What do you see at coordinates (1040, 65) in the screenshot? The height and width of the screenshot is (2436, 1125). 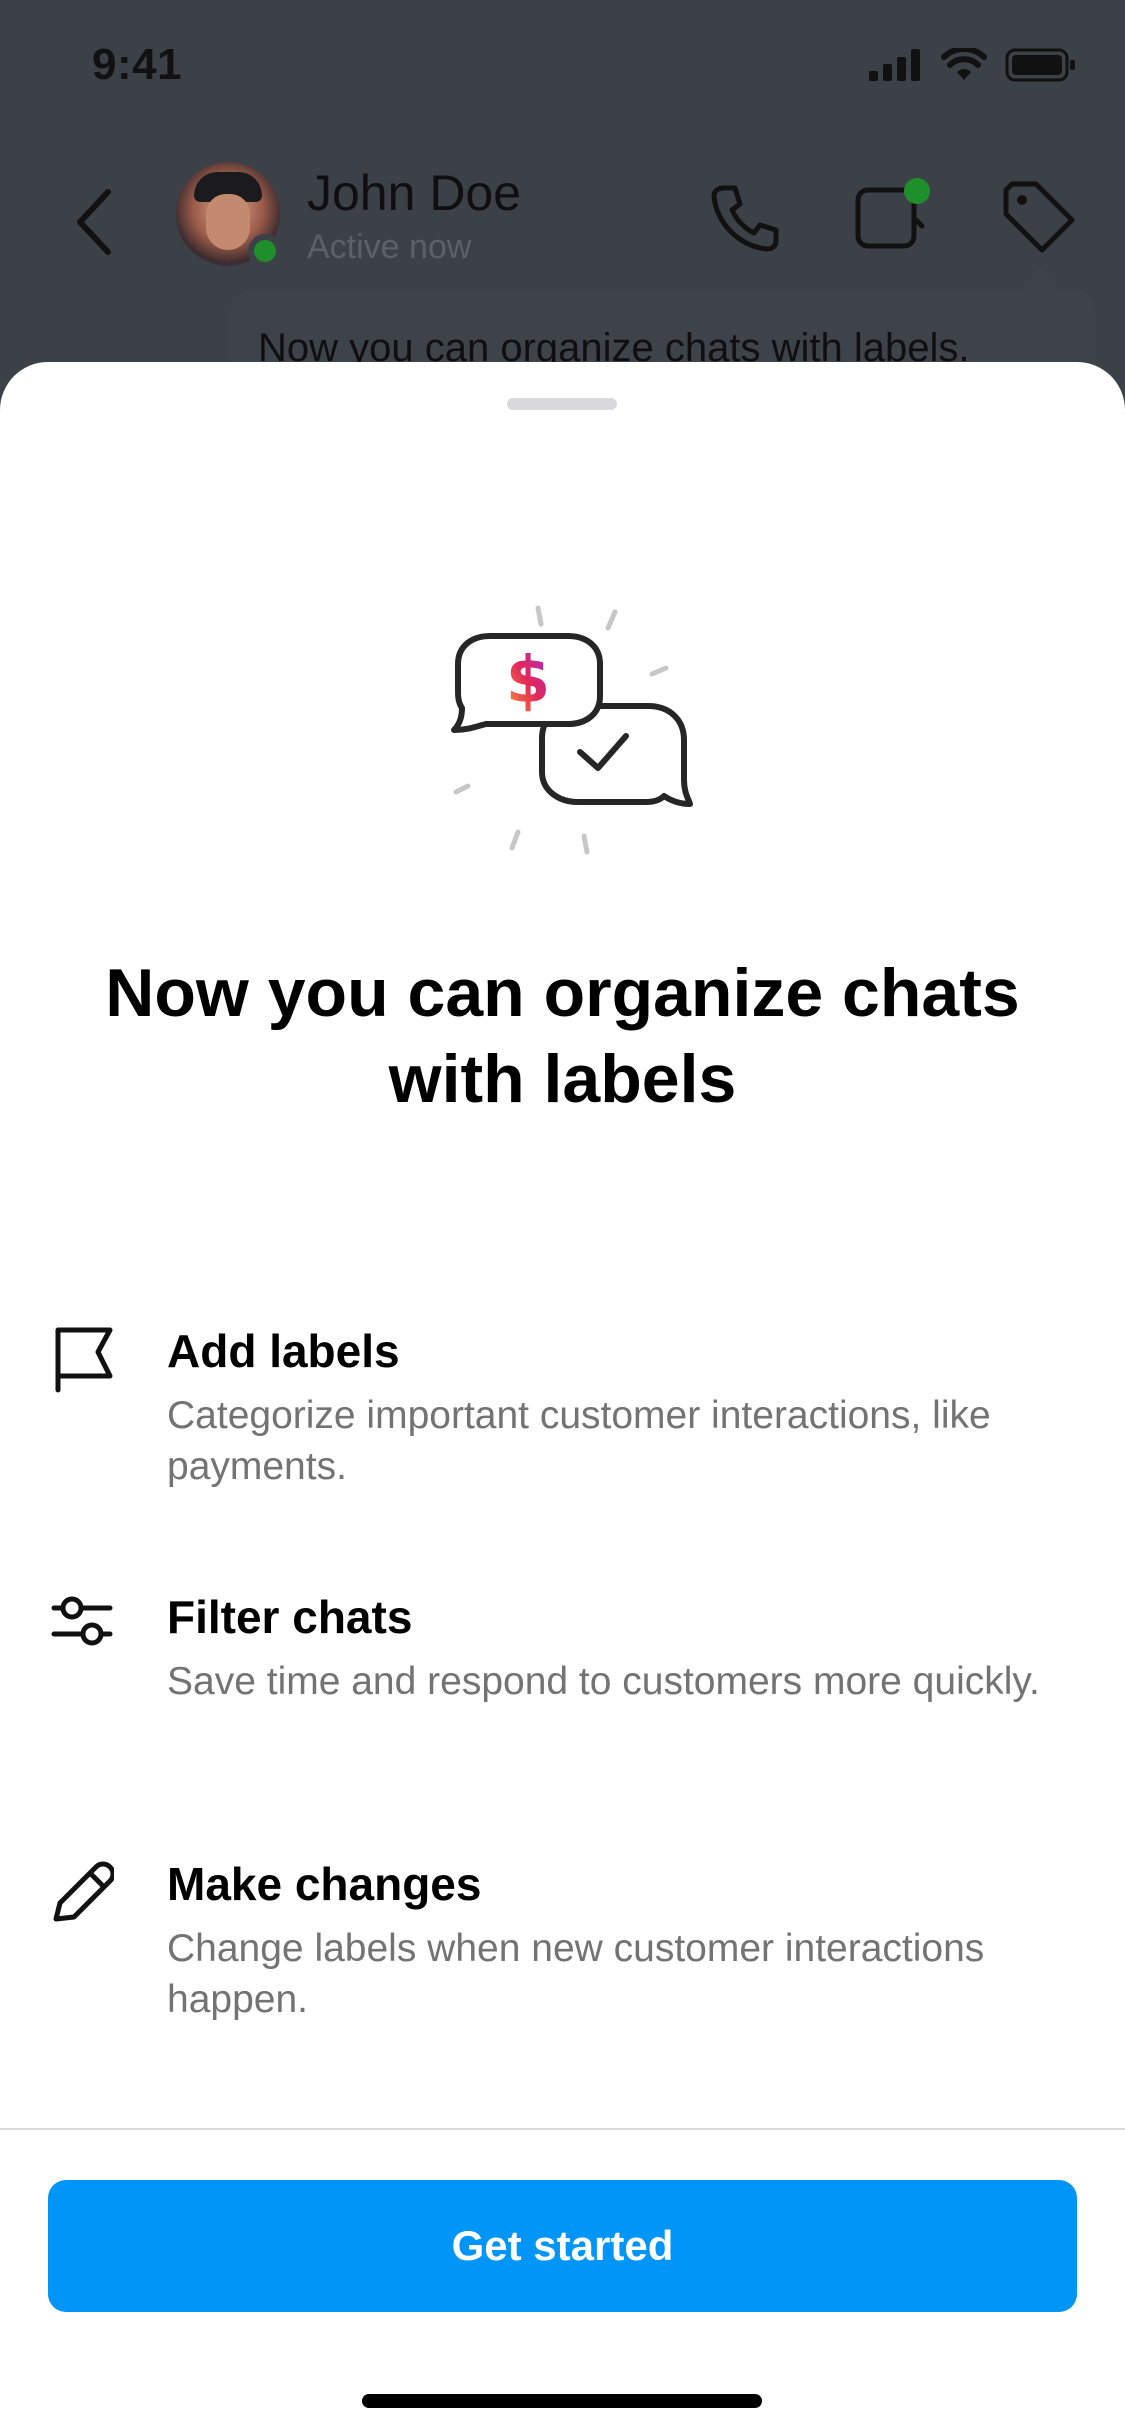 I see `battery-icon` at bounding box center [1040, 65].